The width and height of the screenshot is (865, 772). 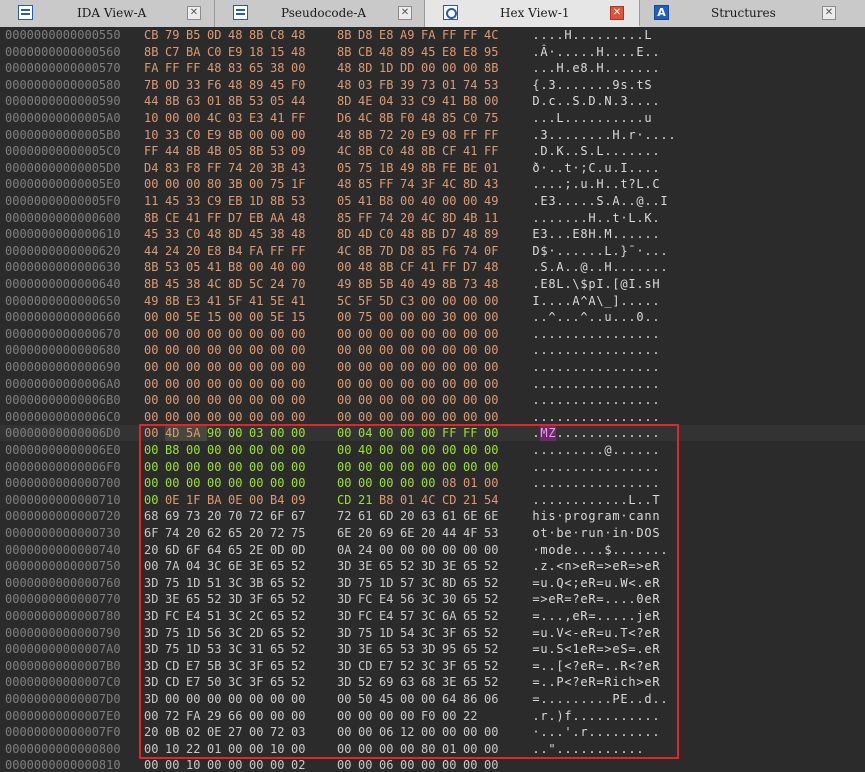 What do you see at coordinates (347, 201) in the screenshot?
I see `hex-byte: 05` at bounding box center [347, 201].